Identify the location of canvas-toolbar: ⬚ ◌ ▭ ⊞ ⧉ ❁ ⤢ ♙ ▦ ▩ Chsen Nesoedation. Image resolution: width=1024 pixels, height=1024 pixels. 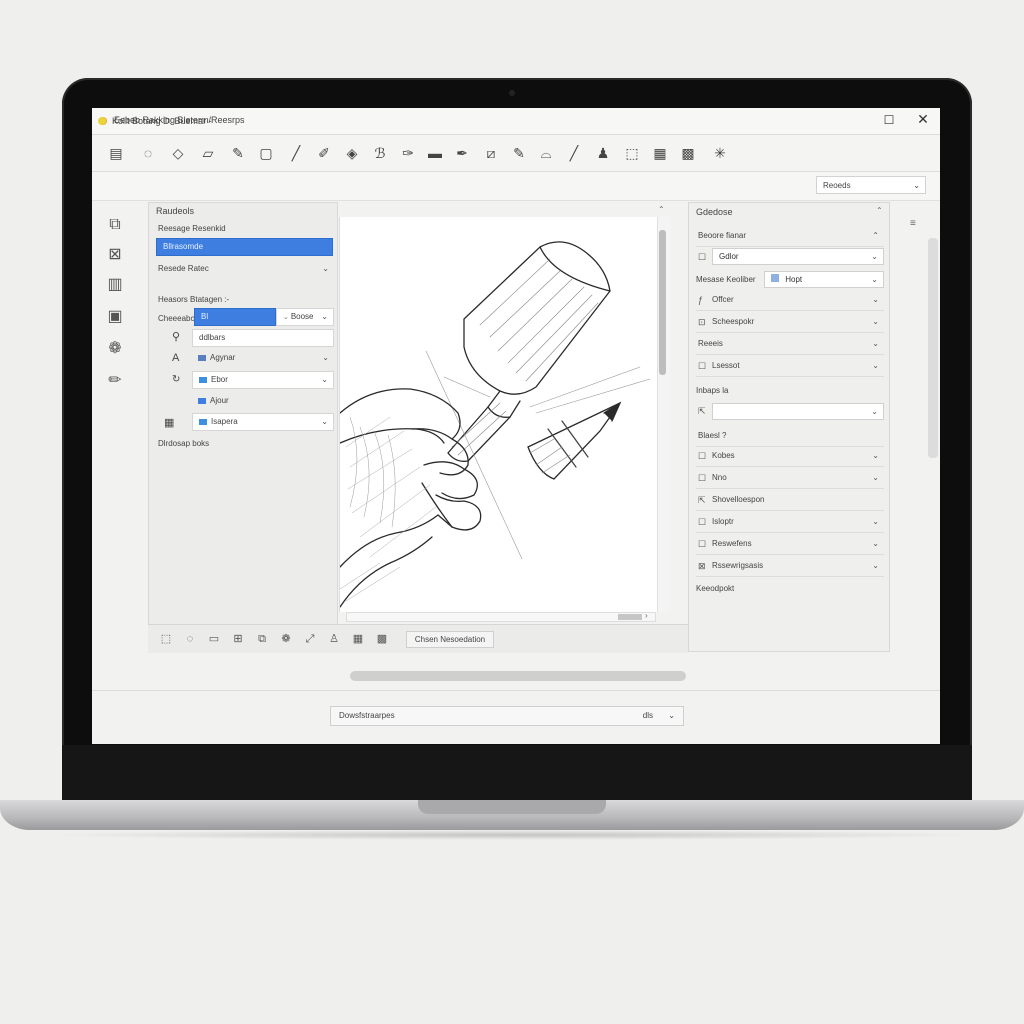
(418, 638).